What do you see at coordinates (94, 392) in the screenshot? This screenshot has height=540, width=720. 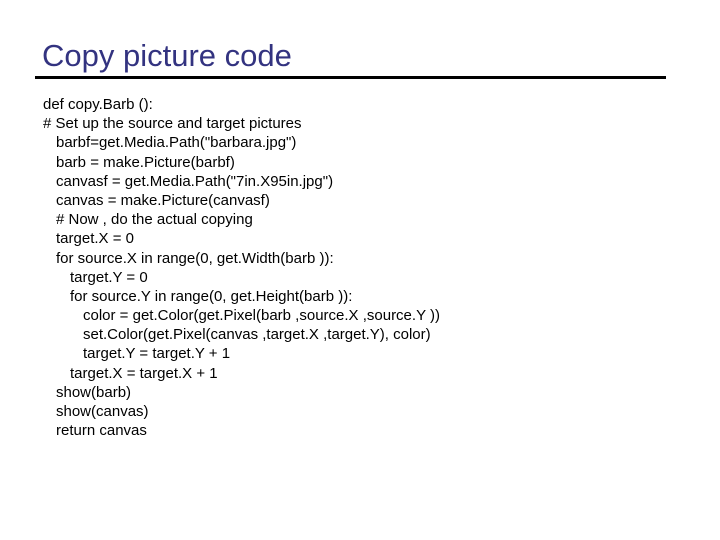 I see `code-line: show(barb)` at bounding box center [94, 392].